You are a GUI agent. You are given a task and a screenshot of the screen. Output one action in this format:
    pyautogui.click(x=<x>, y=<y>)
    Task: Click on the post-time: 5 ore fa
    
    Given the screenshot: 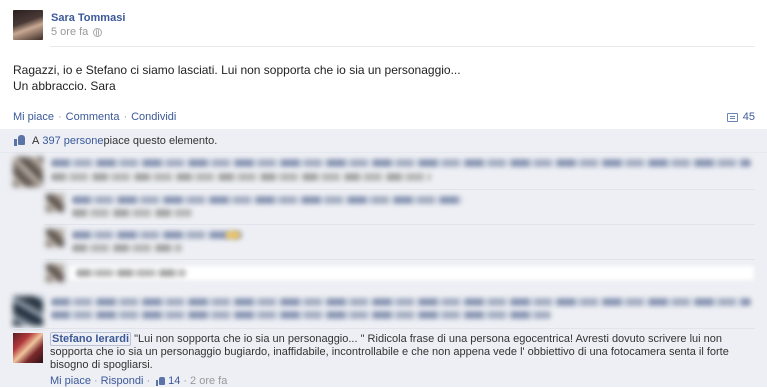 What is the action you would take?
    pyautogui.click(x=69, y=32)
    